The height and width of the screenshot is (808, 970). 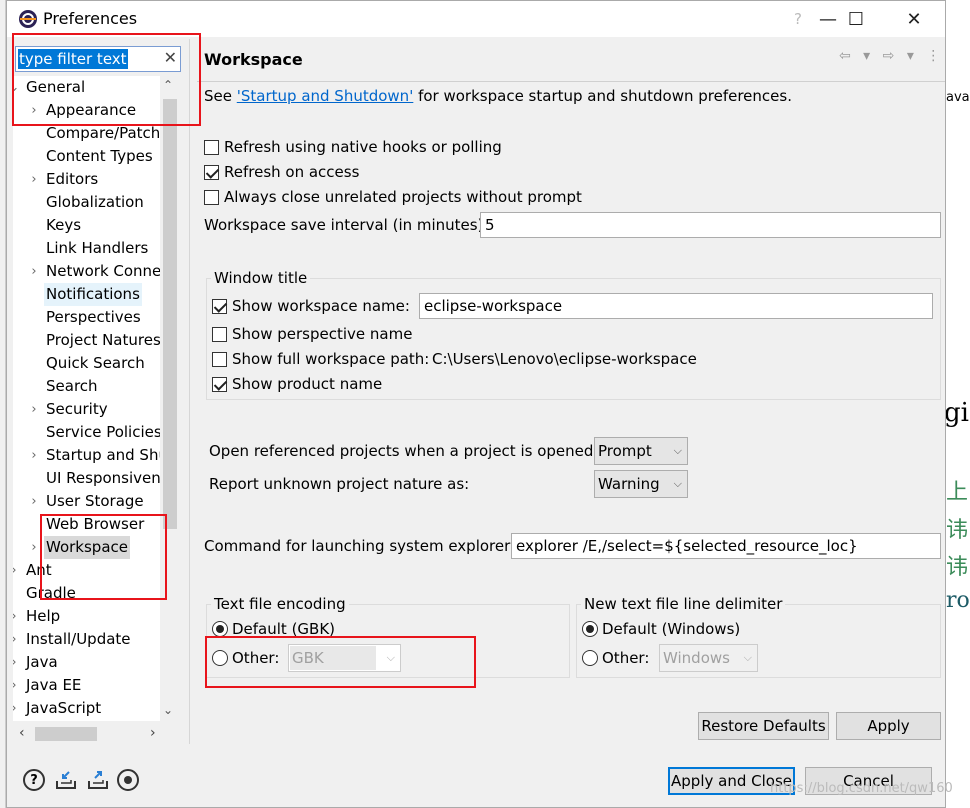 What do you see at coordinates (856, 19) in the screenshot?
I see `maximize-button: ☐` at bounding box center [856, 19].